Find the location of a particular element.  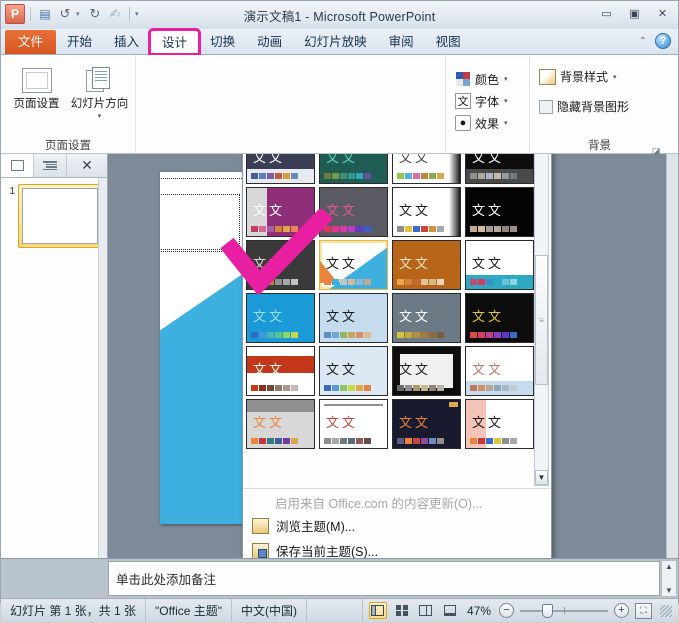

tab-animations: 动画 is located at coordinates (269, 42).